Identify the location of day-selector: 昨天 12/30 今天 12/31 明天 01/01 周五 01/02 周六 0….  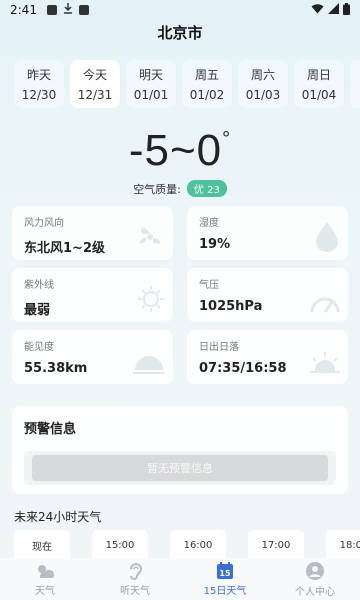
(187, 84).